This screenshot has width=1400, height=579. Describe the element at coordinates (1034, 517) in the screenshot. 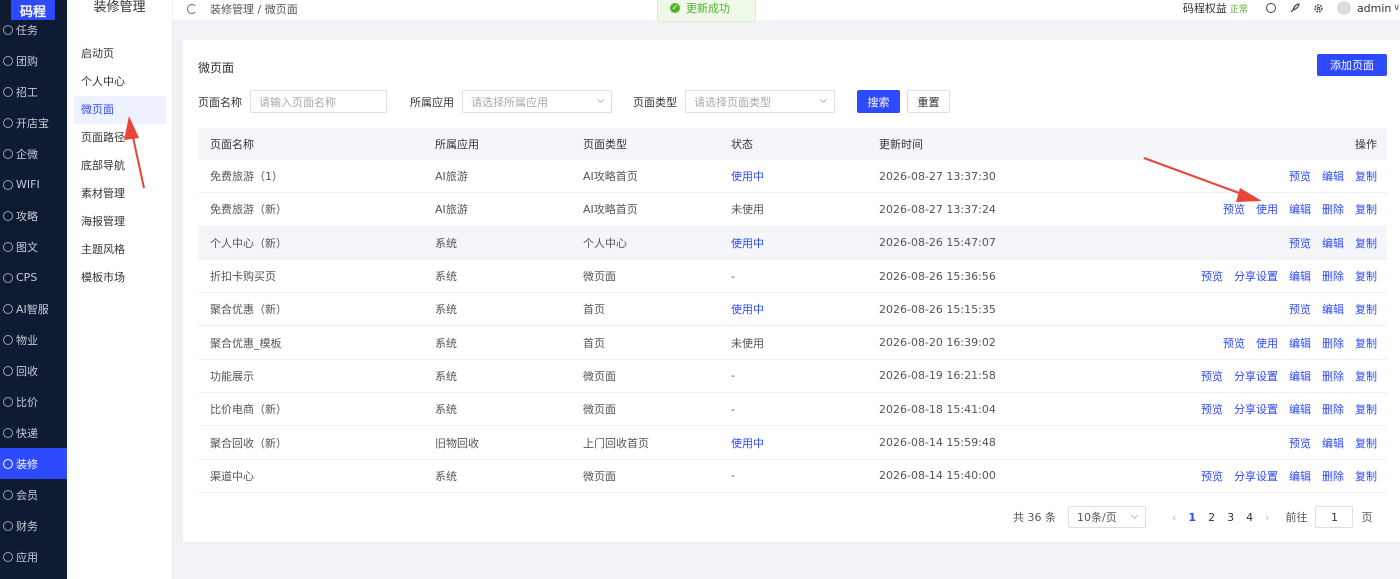

I see `total-count: 共 36 条` at that location.